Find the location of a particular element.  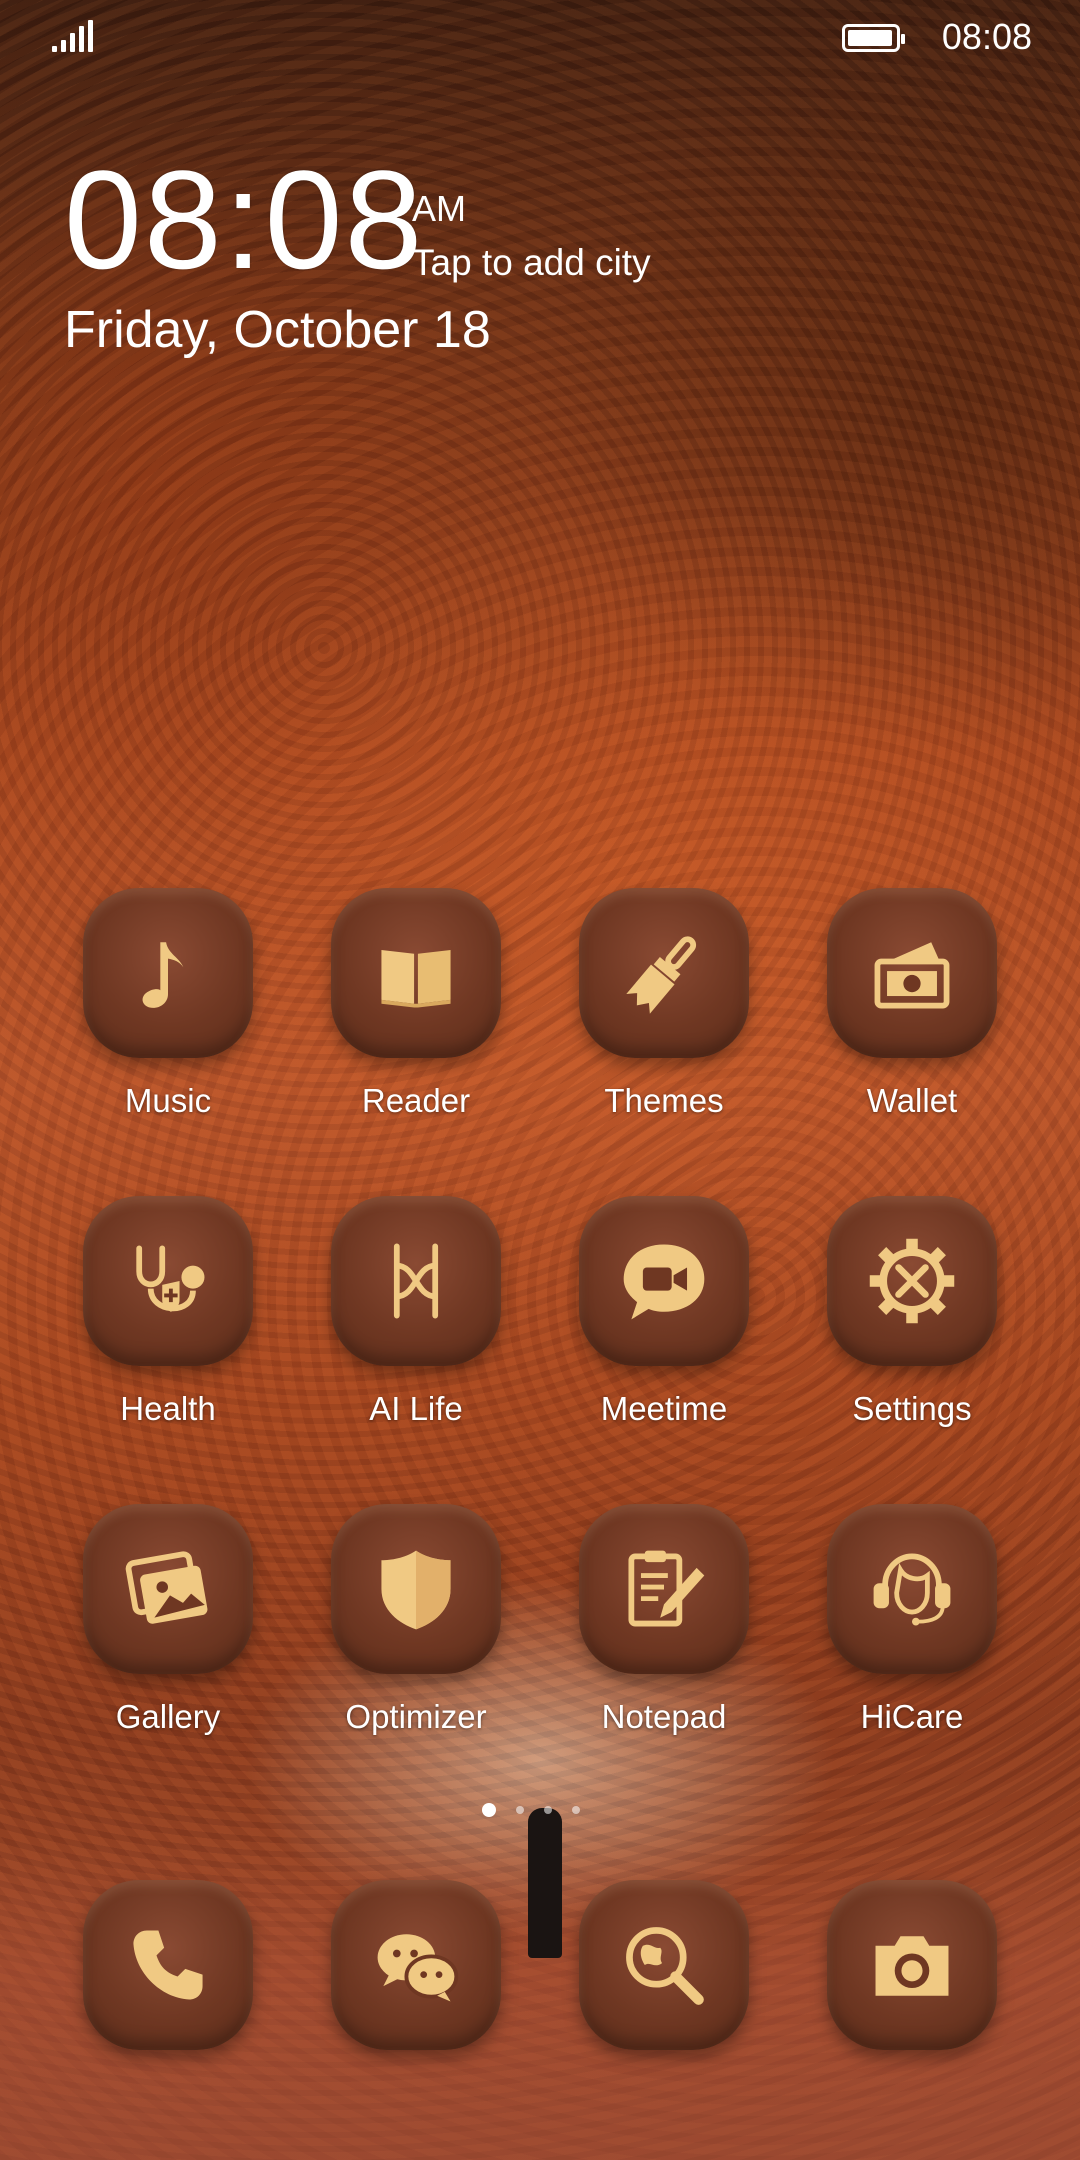

book-icon is located at coordinates (416, 978).